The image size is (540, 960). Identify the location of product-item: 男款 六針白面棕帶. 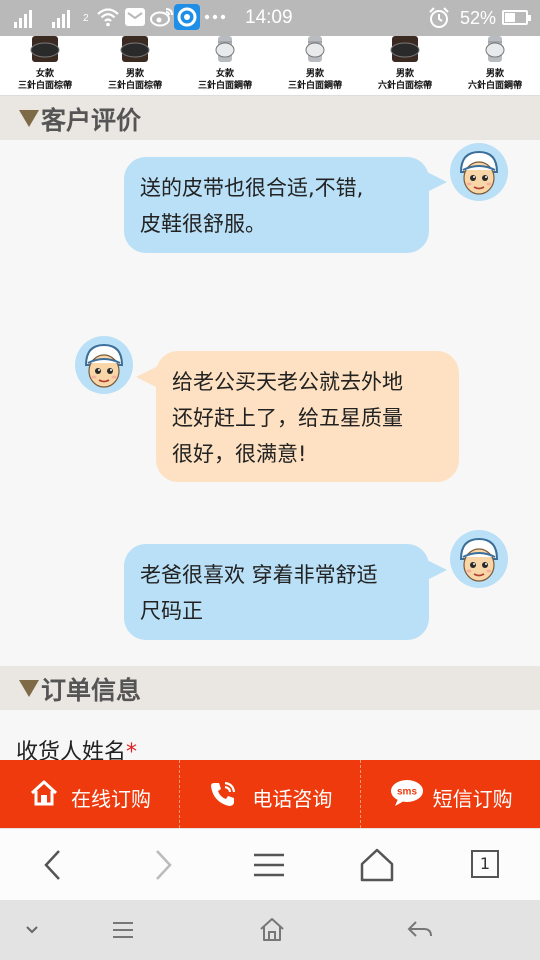
(405, 65).